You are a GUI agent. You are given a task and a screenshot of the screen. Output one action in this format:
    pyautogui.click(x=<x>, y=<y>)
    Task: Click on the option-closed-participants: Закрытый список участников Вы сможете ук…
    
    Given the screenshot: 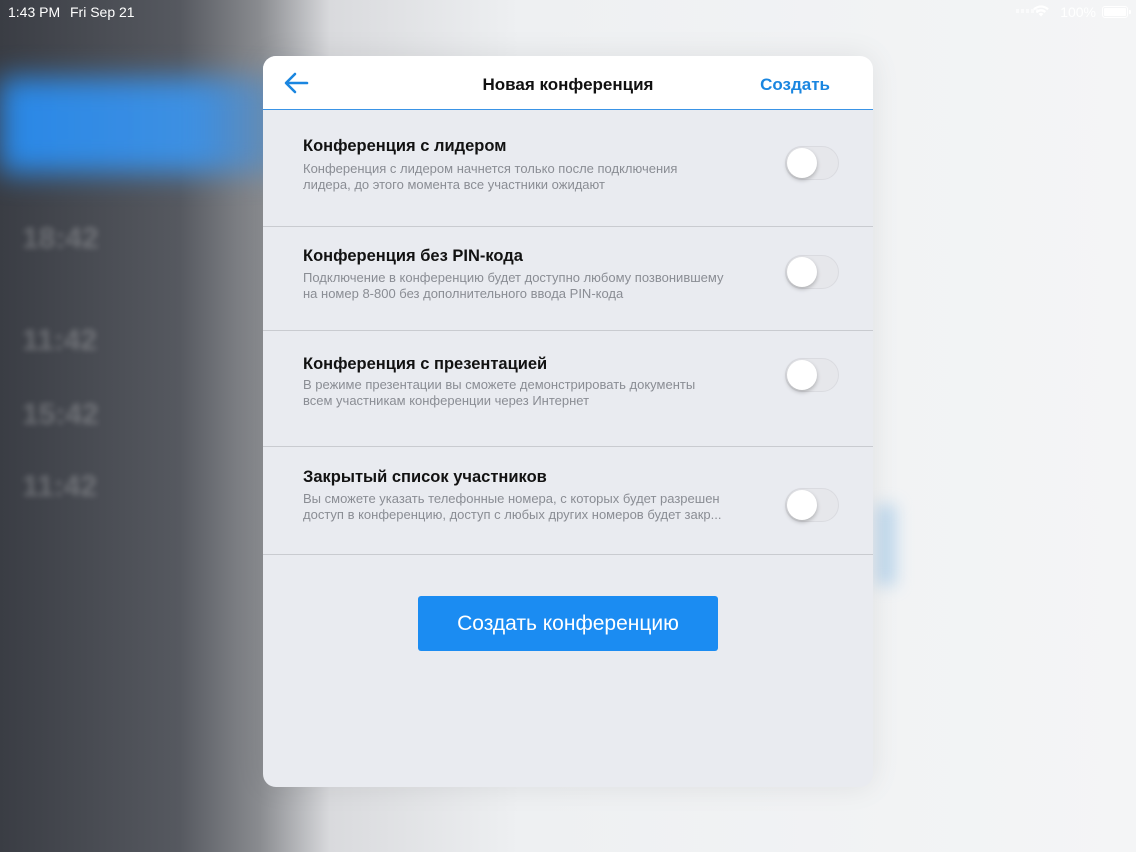 What is the action you would take?
    pyautogui.click(x=568, y=500)
    